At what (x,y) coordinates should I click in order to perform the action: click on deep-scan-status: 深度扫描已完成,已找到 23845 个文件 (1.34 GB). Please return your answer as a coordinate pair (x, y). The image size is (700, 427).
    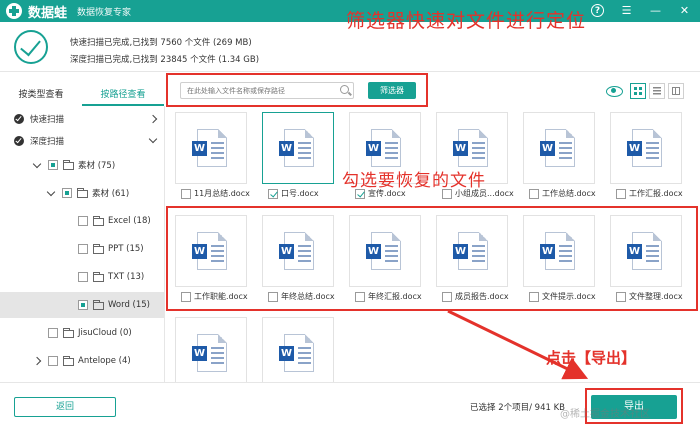
    Looking at the image, I should click on (165, 60).